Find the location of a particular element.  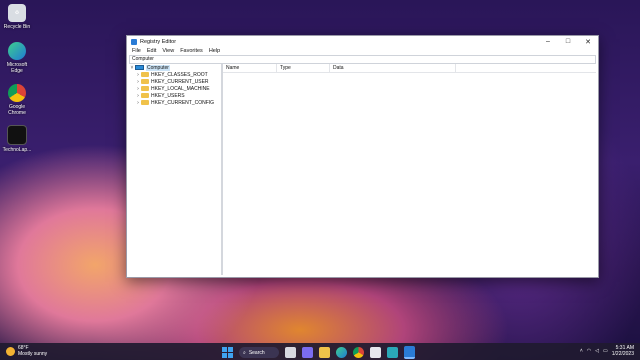

clock: 5:31 AM 1/22/2023 is located at coordinates (623, 351).